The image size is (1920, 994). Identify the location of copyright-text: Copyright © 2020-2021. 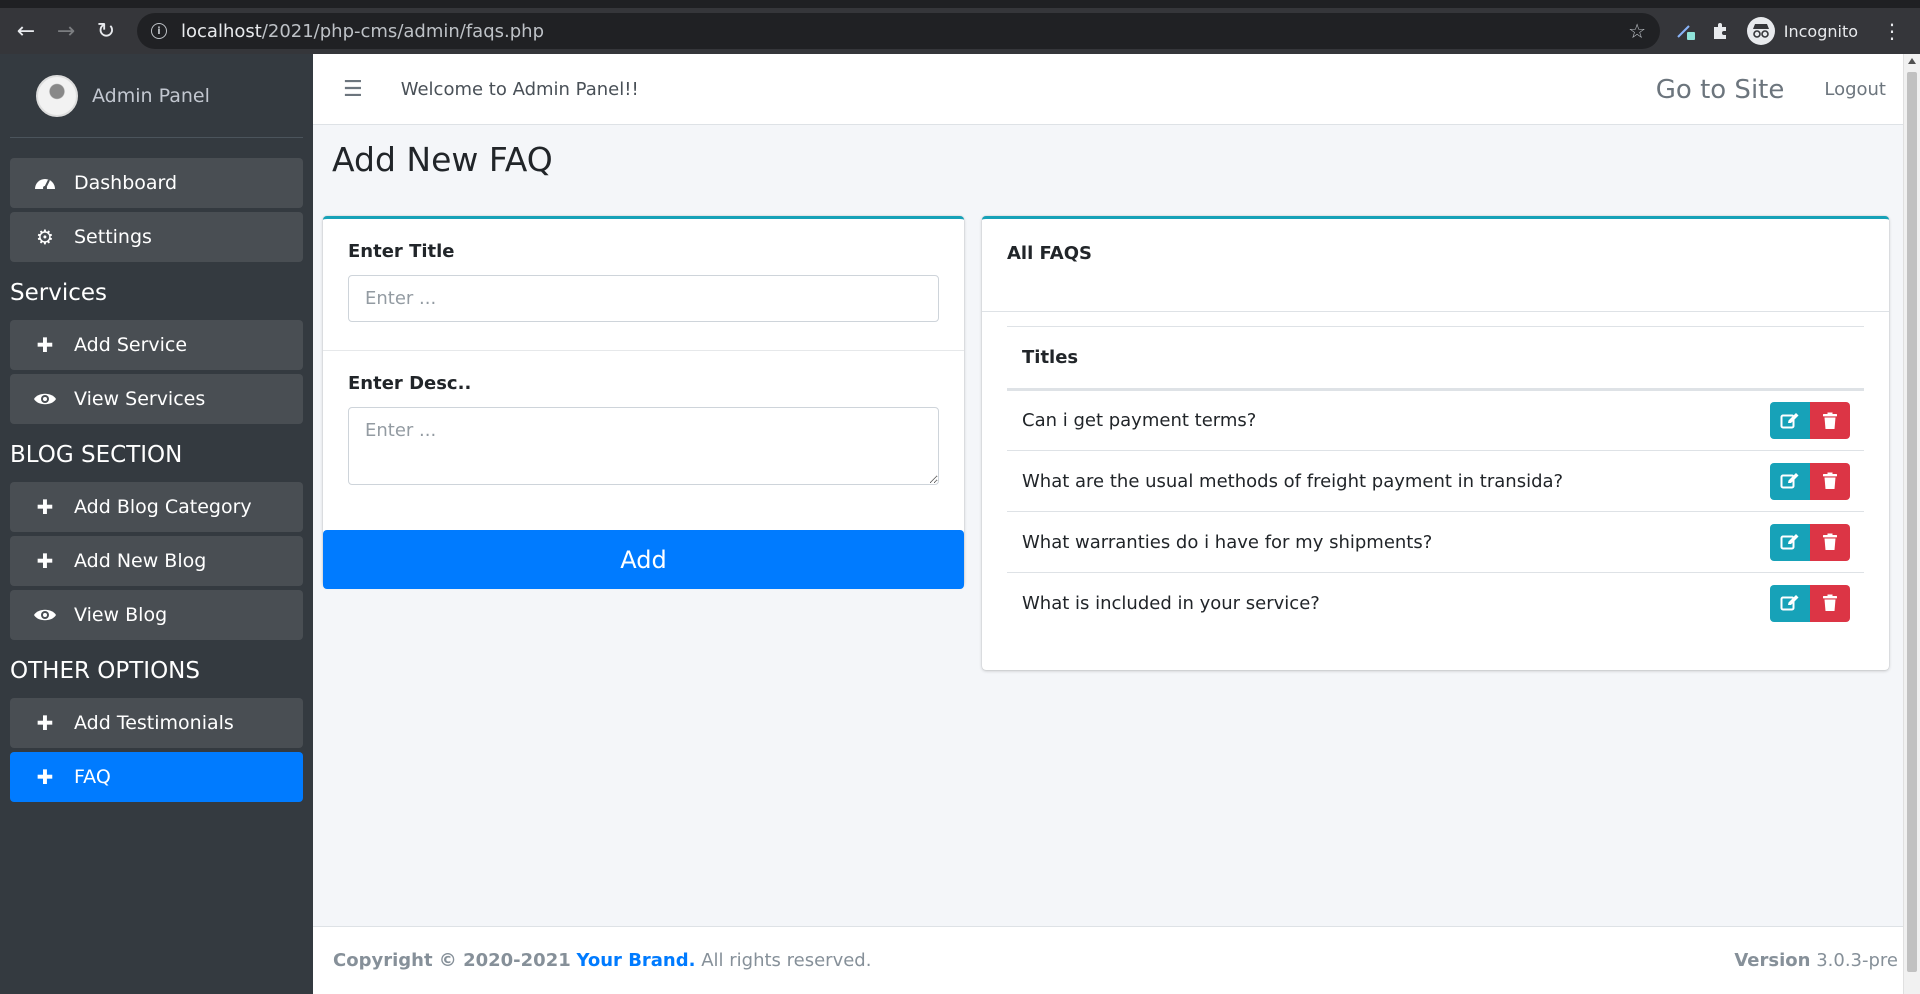
(452, 960).